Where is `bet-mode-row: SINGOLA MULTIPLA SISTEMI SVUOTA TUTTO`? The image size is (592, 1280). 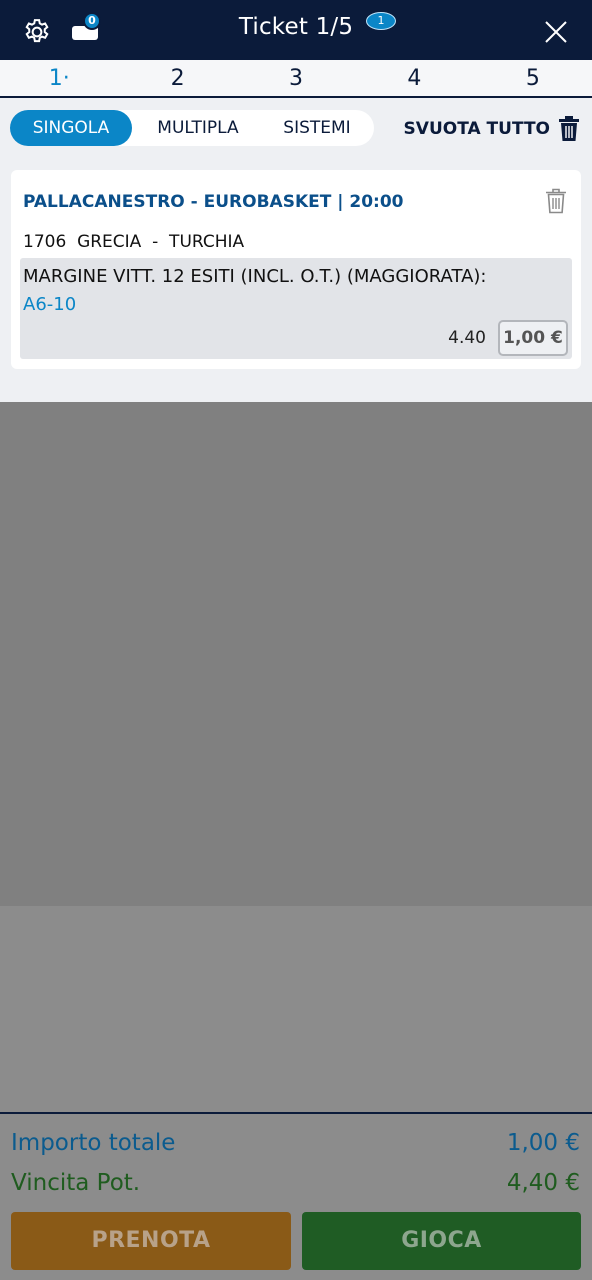
bet-mode-row: SINGOLA MULTIPLA SISTEMI SVUOTA TUTTO is located at coordinates (296, 129).